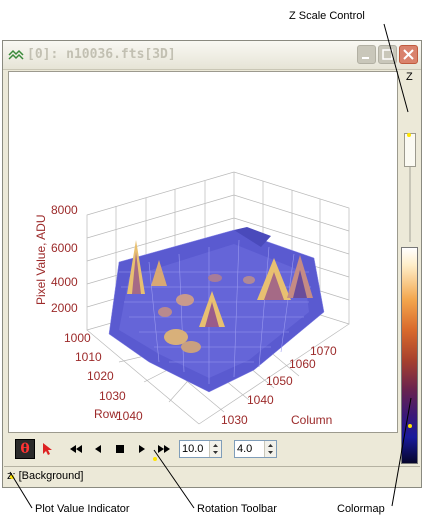 This screenshot has width=428, height=523. Describe the element at coordinates (64, 308) in the screenshot. I see `z-tick-2000: 2000` at that location.